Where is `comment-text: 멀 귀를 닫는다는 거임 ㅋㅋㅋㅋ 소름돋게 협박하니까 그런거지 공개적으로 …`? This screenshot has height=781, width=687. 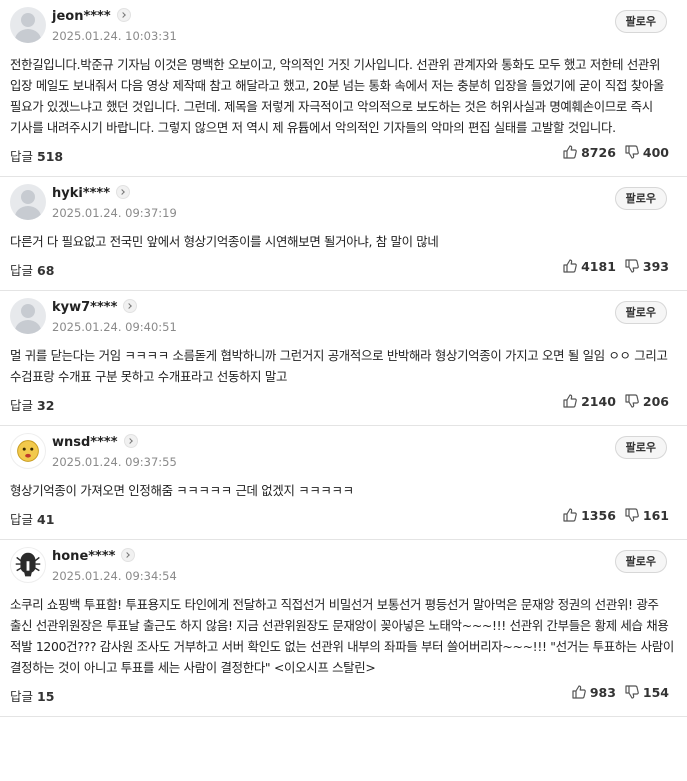
comment-text: 멀 귀를 닫는다는 거임 ㅋㅋㅋㅋ 소름돋게 협박하니까 그런거지 공개적으로 … is located at coordinates (339, 366).